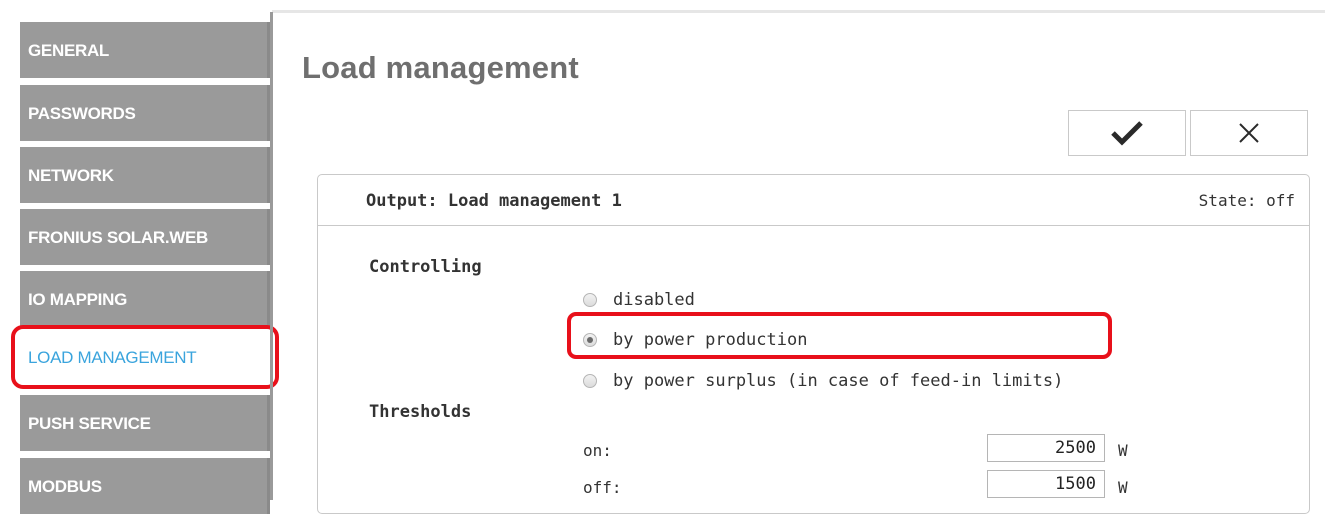 The height and width of the screenshot is (514, 1325). What do you see at coordinates (602, 487) in the screenshot?
I see `threshold-off-label: off:` at bounding box center [602, 487].